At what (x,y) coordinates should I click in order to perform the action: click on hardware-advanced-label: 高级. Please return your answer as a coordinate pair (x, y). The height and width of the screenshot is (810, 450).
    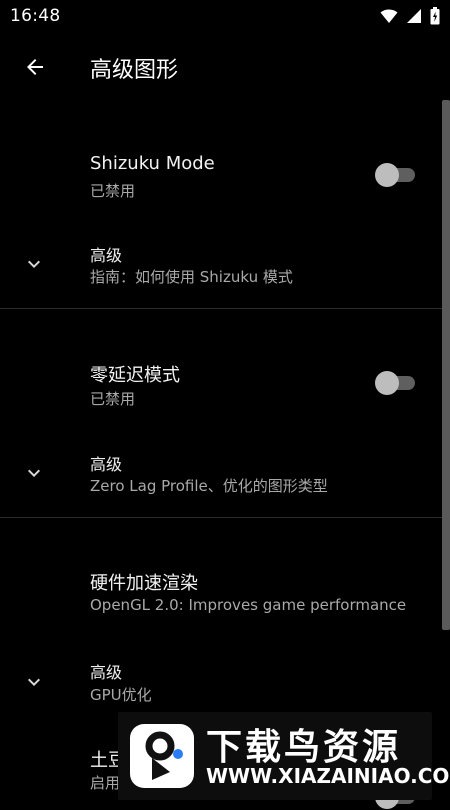
    Looking at the image, I should click on (106, 672).